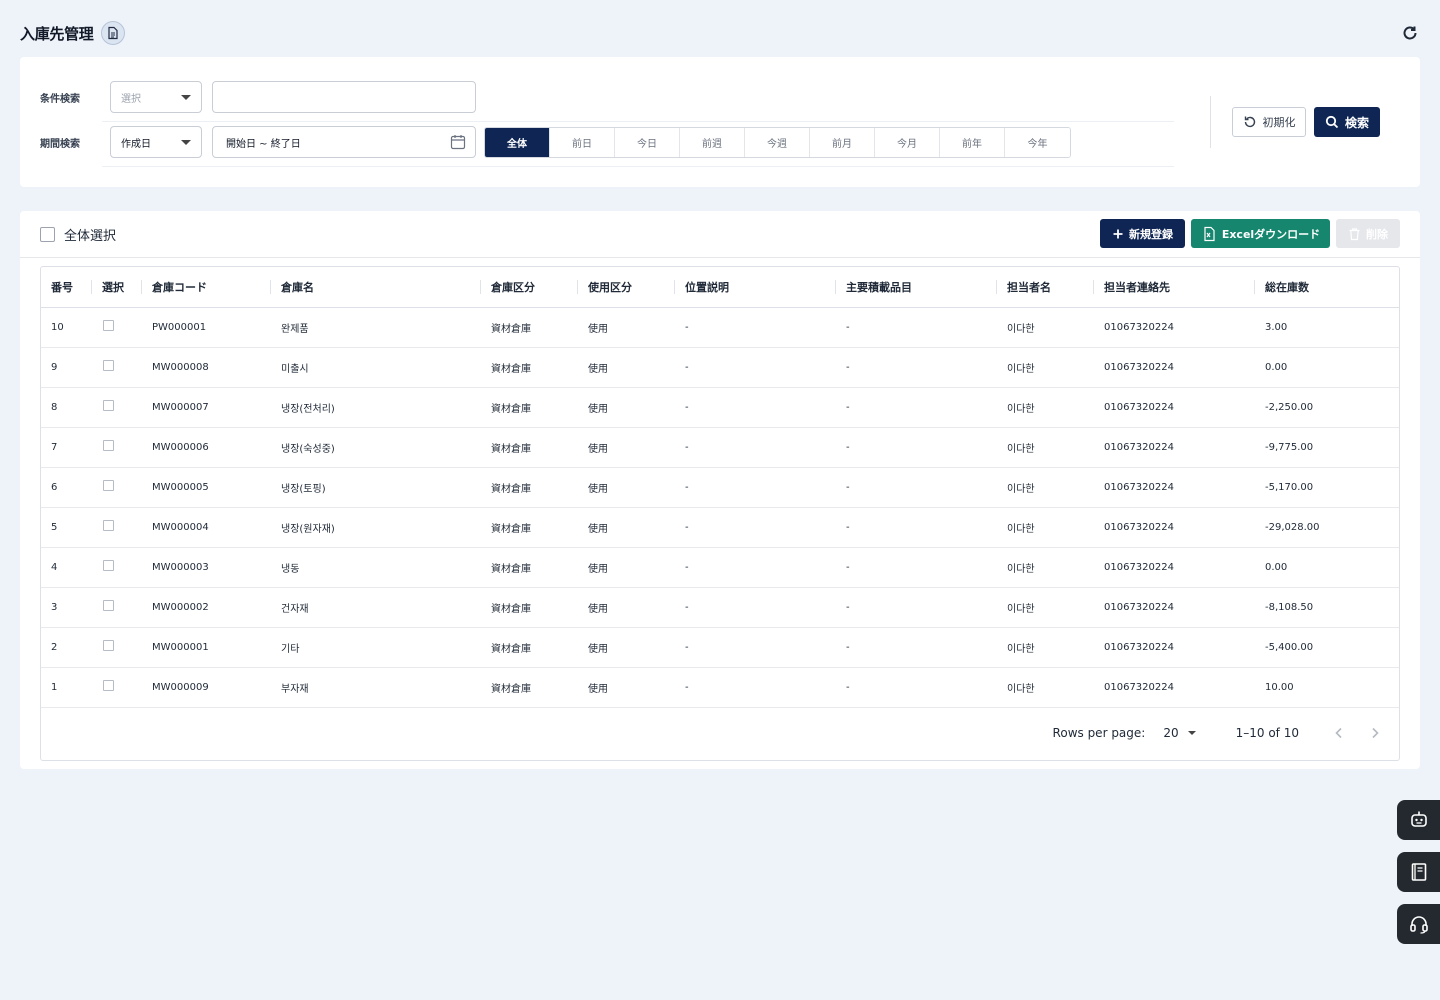  Describe the element at coordinates (1327, 367) in the screenshot. I see `cell-stock: 0.00` at that location.